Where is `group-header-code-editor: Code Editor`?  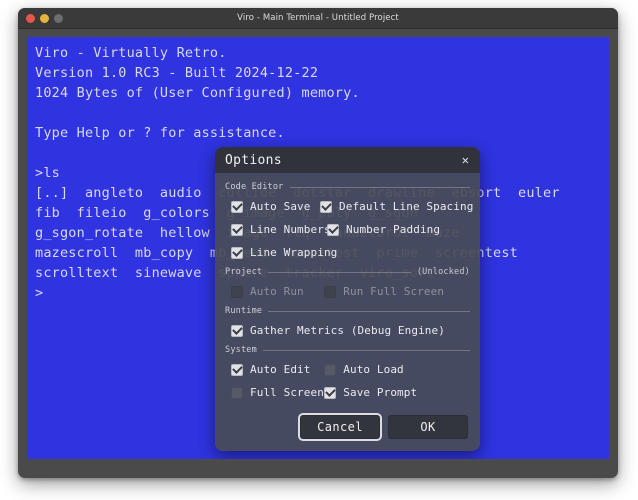 group-header-code-editor: Code Editor is located at coordinates (347, 187).